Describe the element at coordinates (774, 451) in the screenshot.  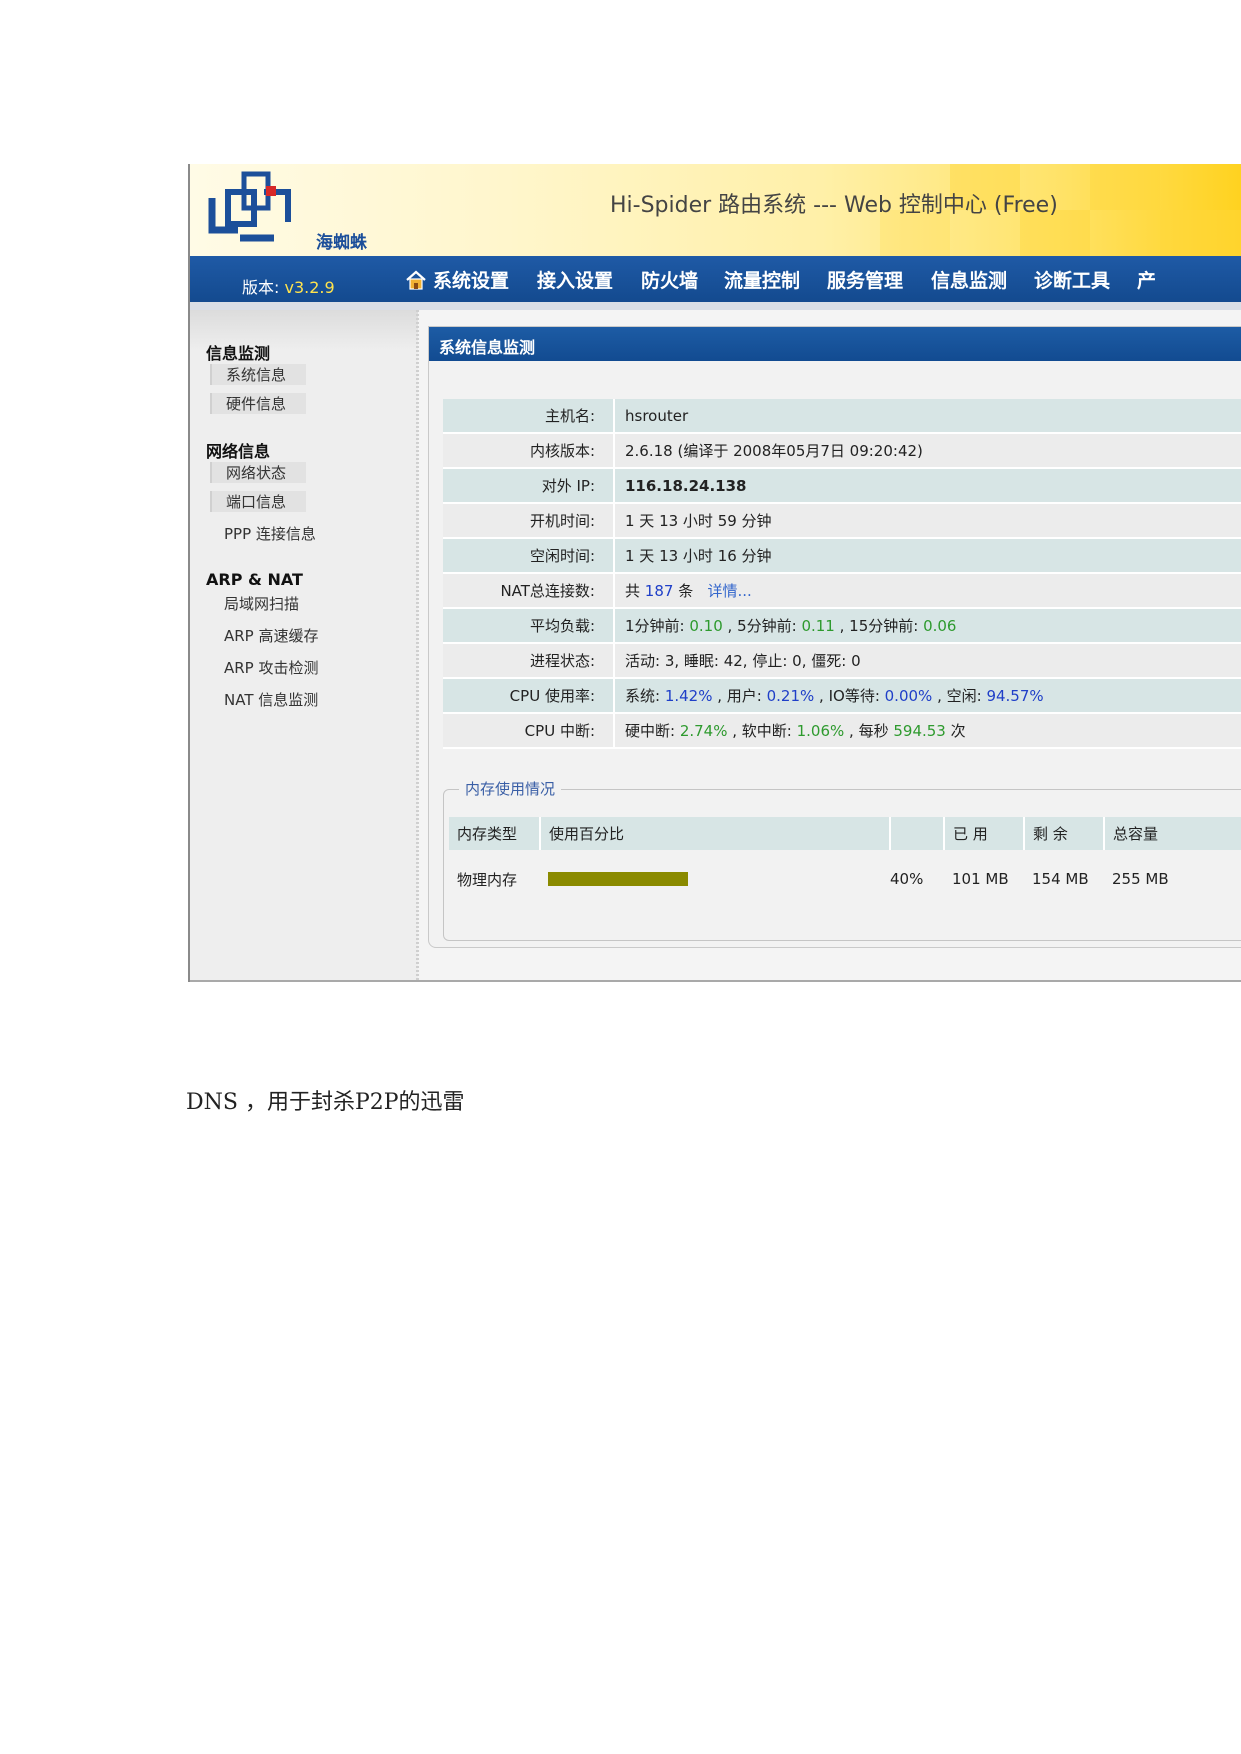
I see `kernel-value: 2.6.18 (编译于 2008年05月7日 09:20:42)` at that location.